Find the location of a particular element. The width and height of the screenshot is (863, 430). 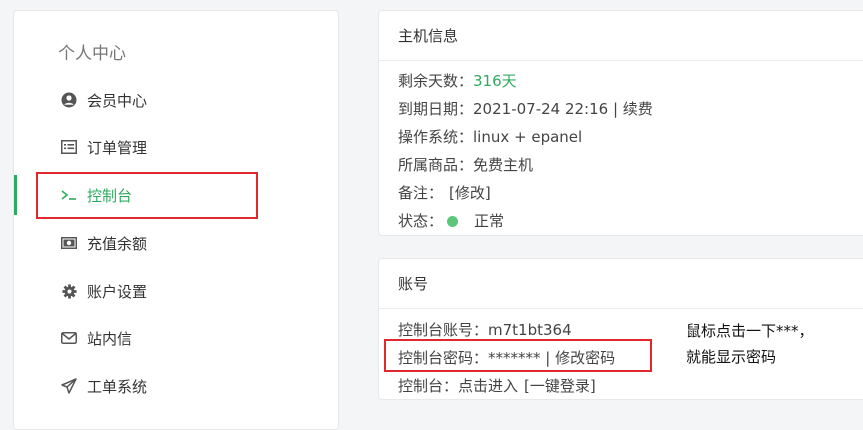

status-value: 正常 is located at coordinates (489, 221).